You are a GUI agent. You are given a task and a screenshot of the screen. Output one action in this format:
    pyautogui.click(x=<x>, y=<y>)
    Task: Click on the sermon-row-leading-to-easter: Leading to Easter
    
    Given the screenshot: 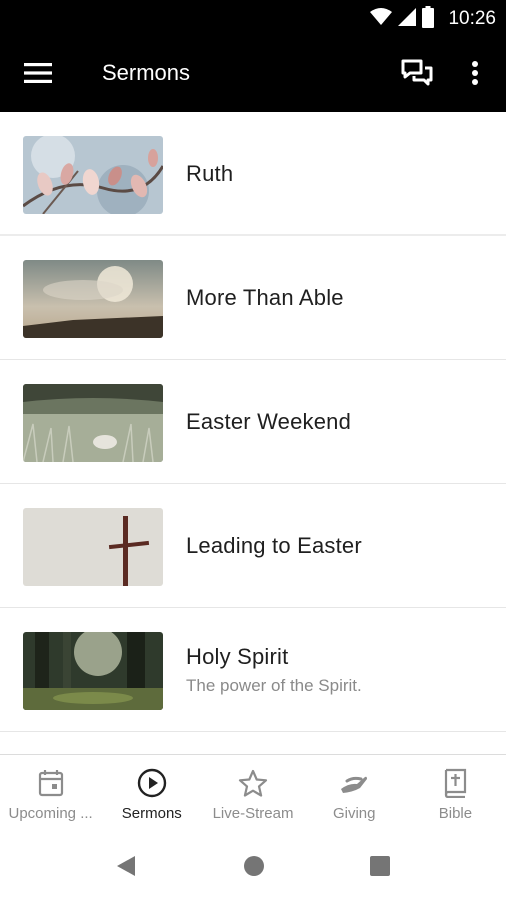 What is the action you would take?
    pyautogui.click(x=253, y=546)
    